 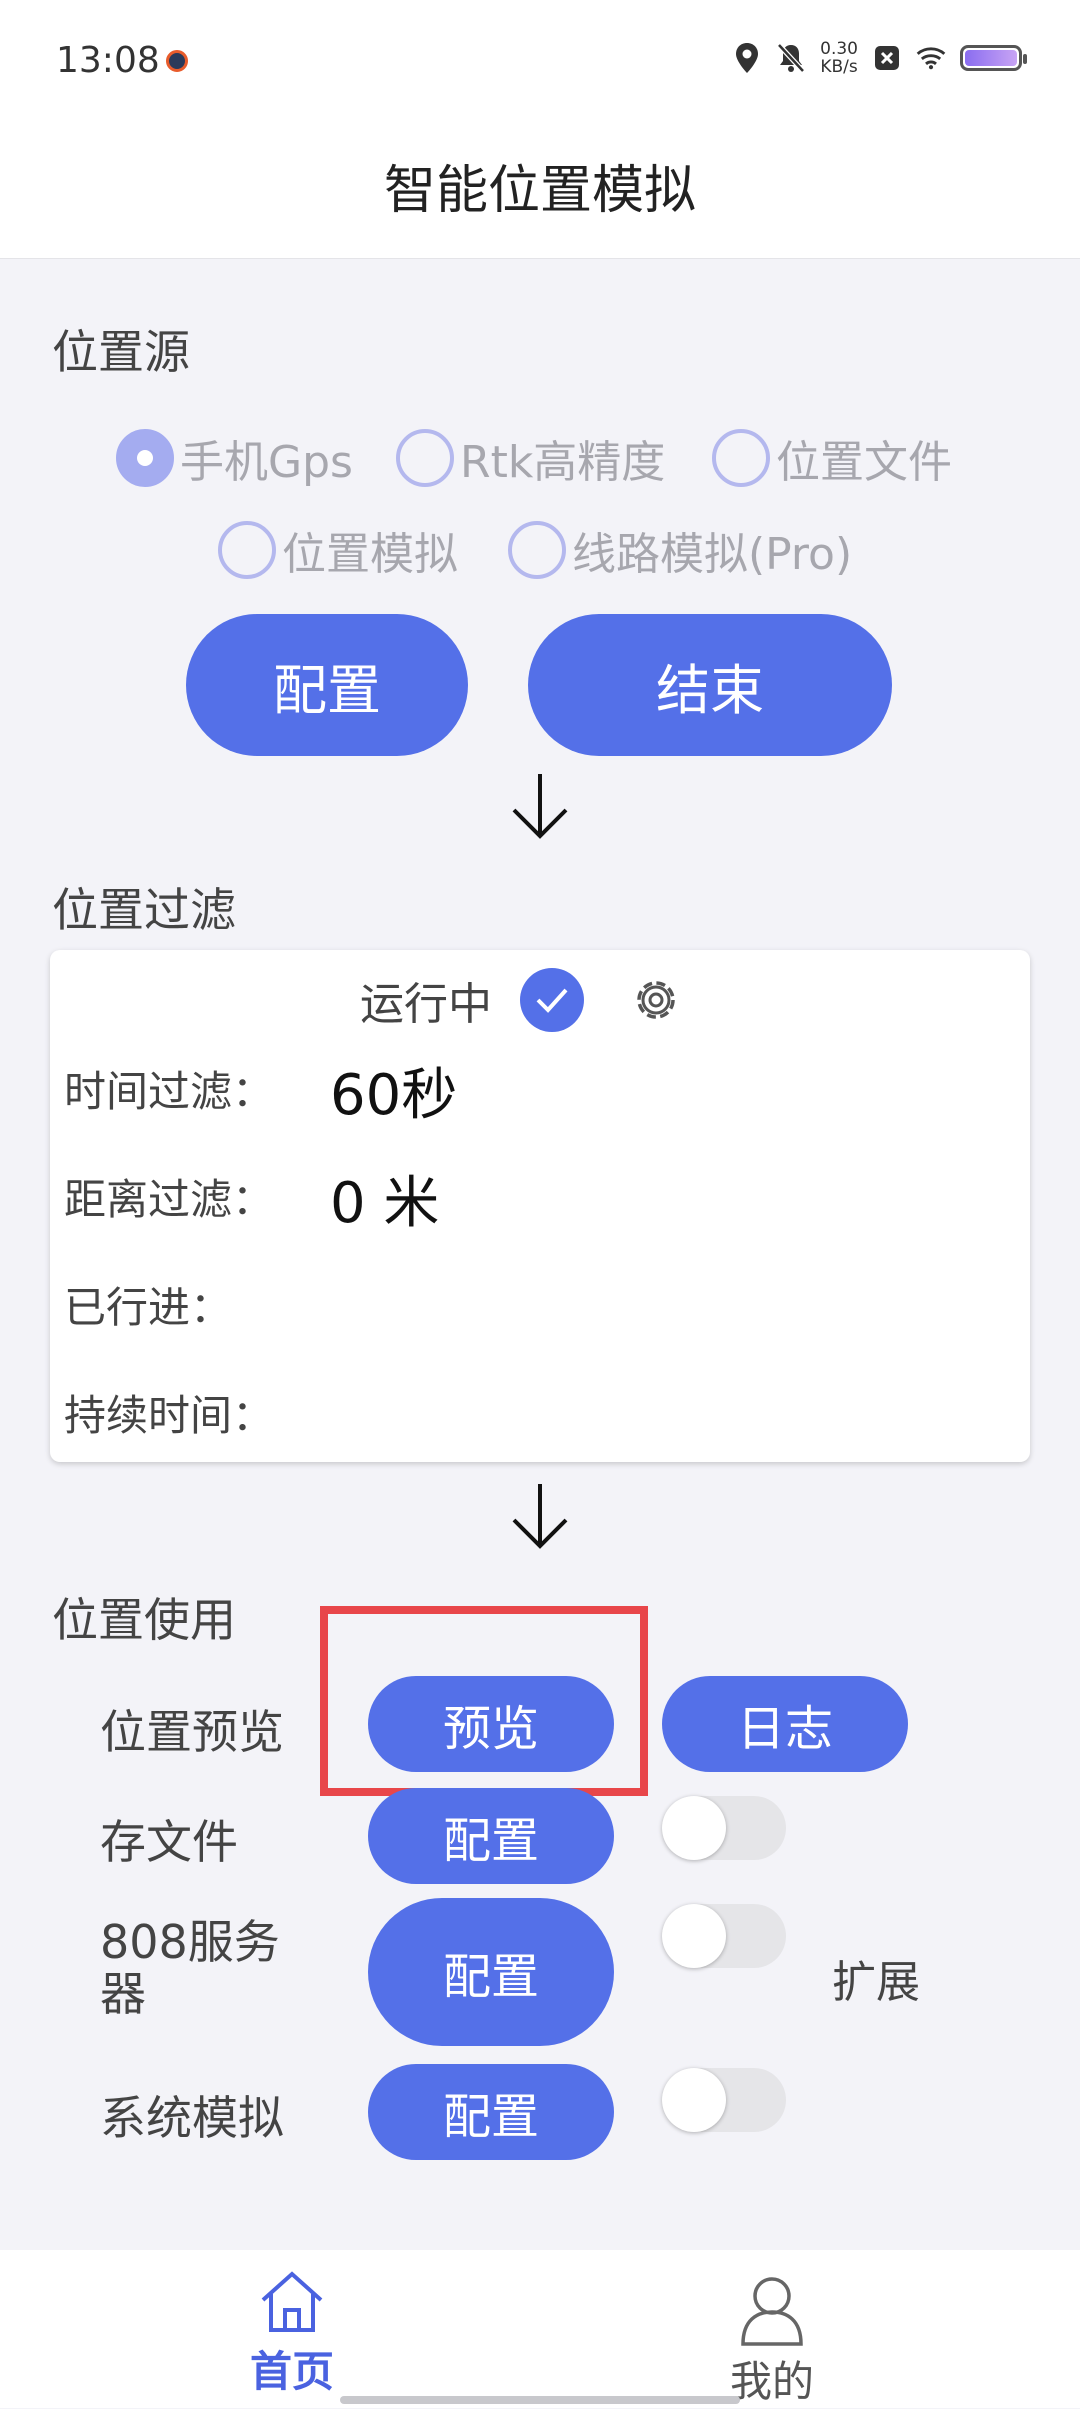 What do you see at coordinates (292, 2301) in the screenshot?
I see `home-icon` at bounding box center [292, 2301].